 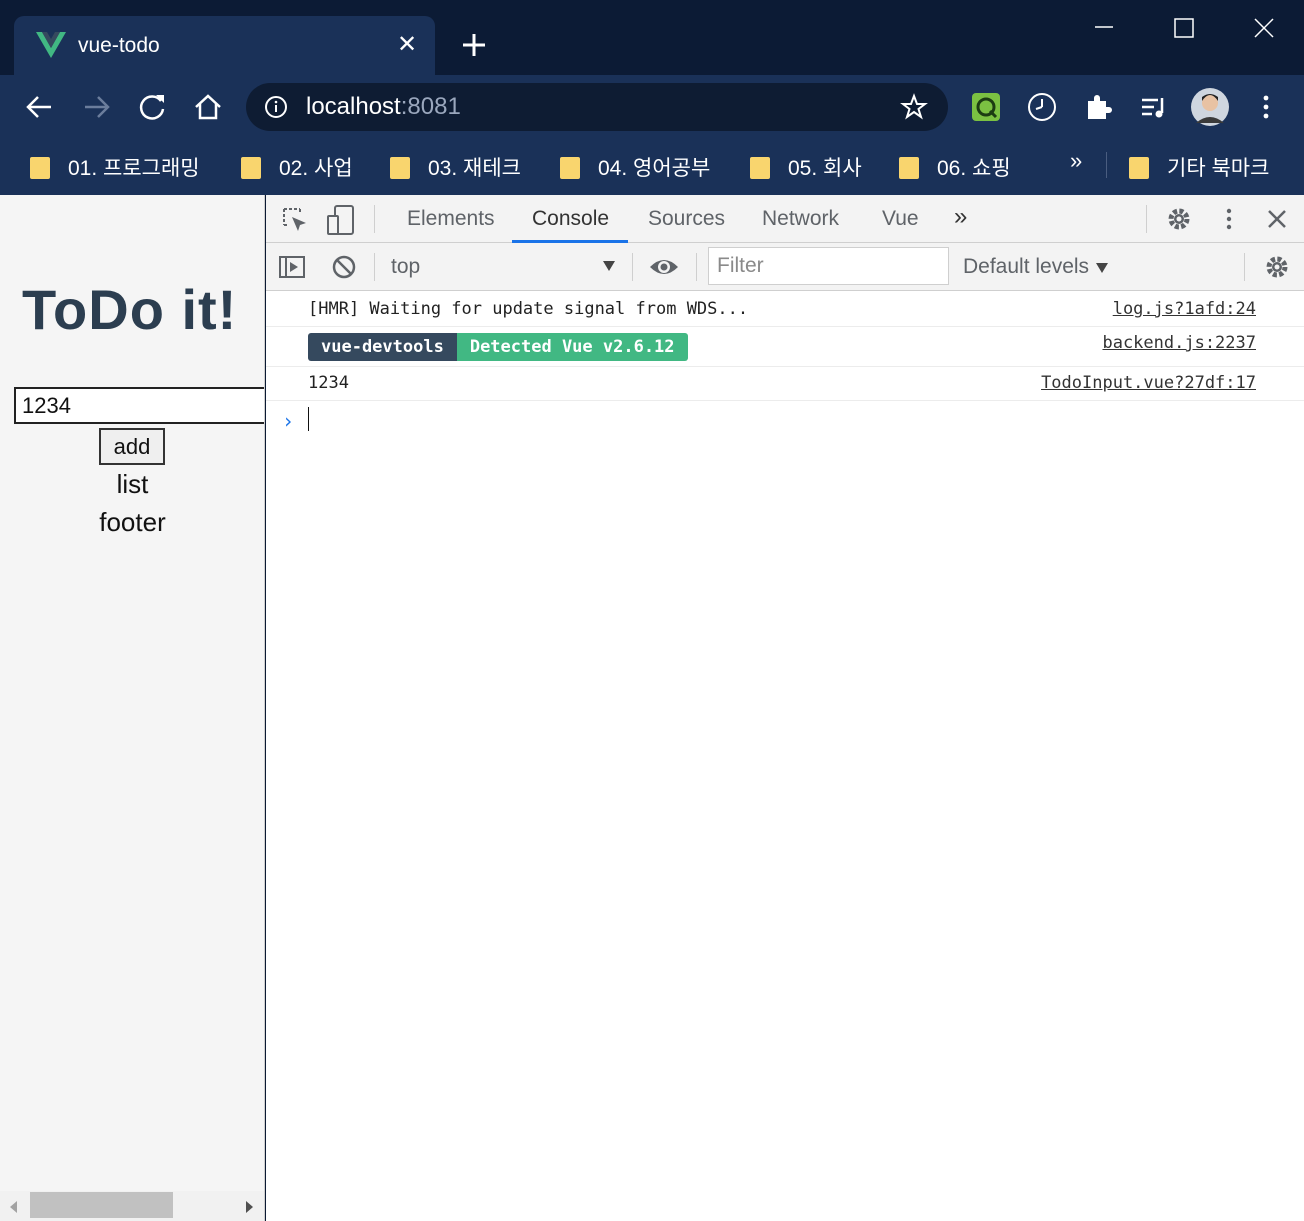 I want to click on scroll-left-icon, so click(x=13, y=1207).